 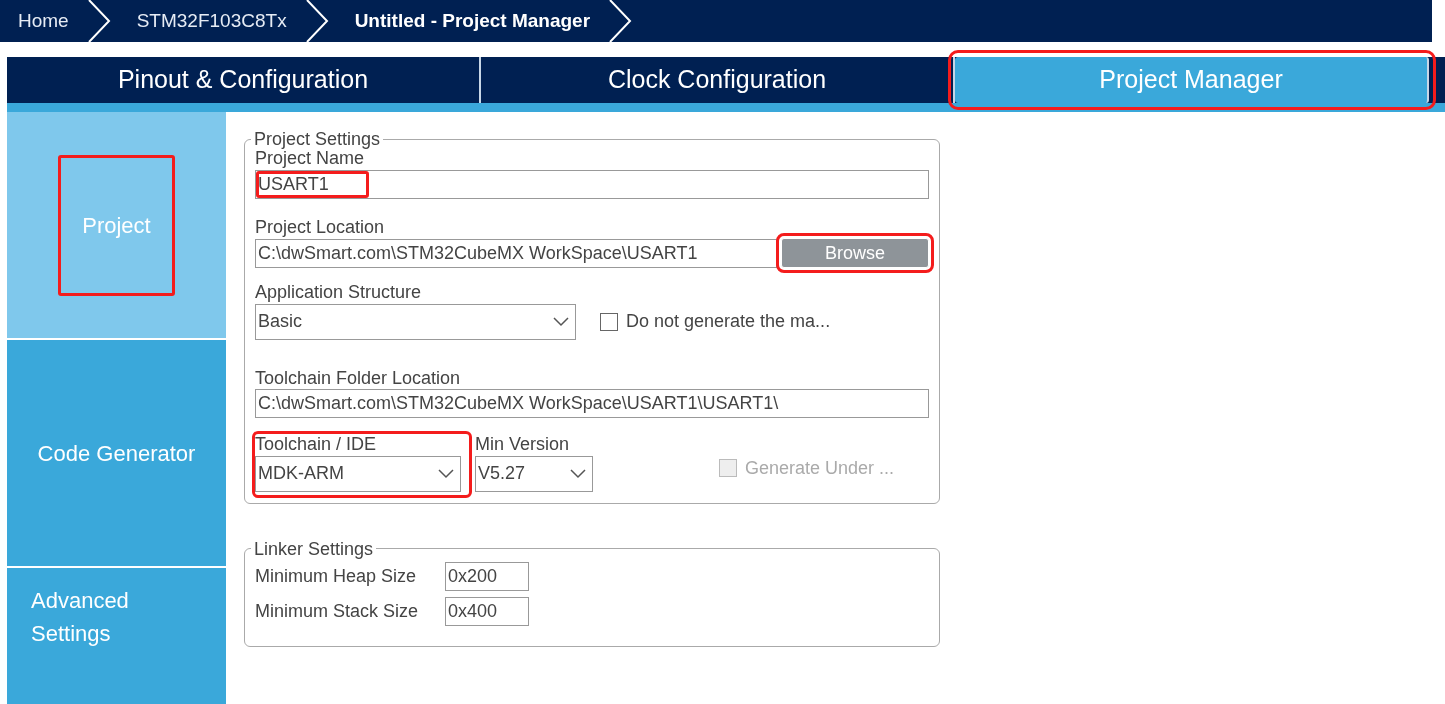 I want to click on input-field: USART1, so click(x=592, y=184).